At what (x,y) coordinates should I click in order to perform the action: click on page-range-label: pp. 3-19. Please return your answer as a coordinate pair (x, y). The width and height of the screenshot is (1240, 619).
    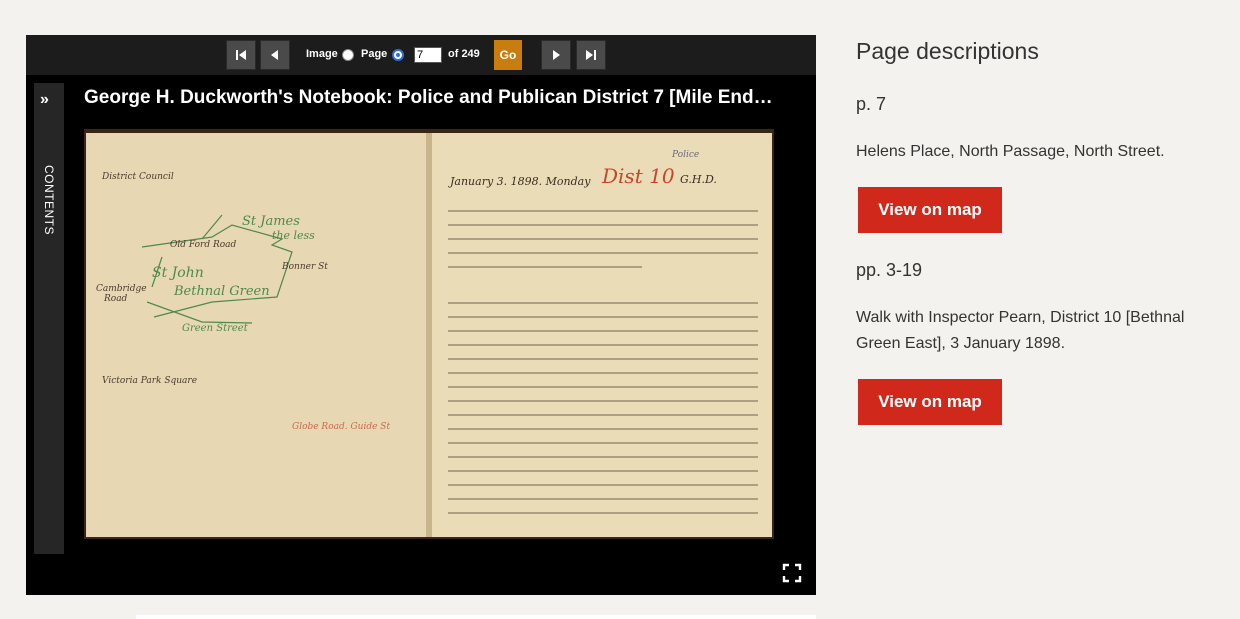
    Looking at the image, I should click on (889, 270).